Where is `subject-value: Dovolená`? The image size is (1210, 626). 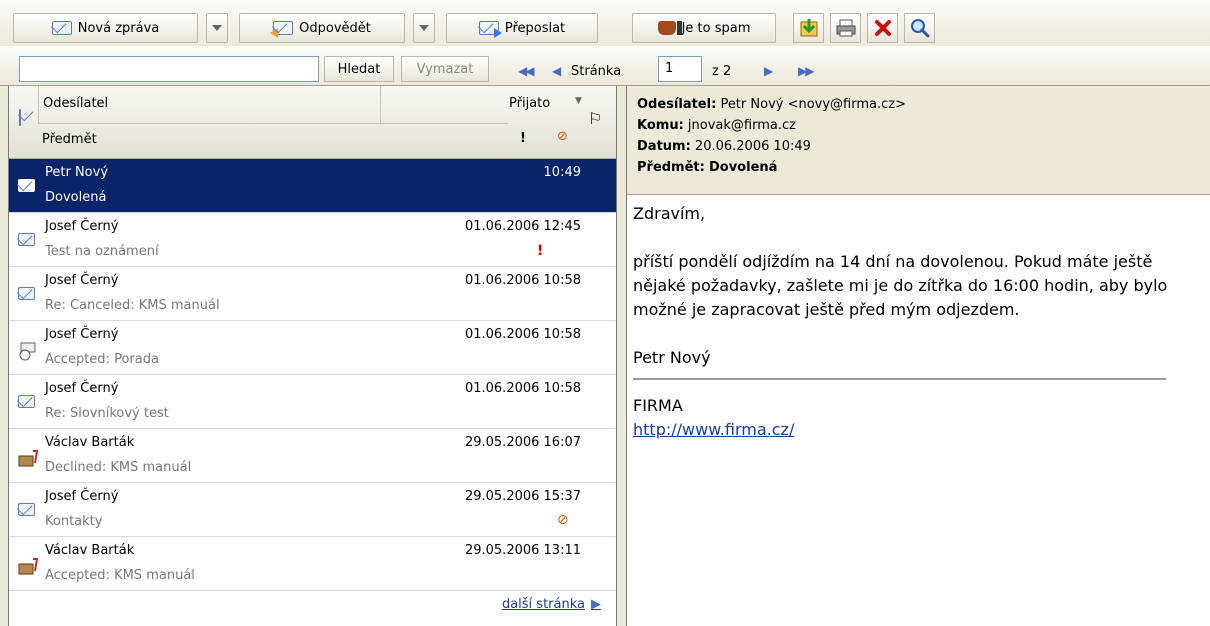 subject-value: Dovolená is located at coordinates (743, 167).